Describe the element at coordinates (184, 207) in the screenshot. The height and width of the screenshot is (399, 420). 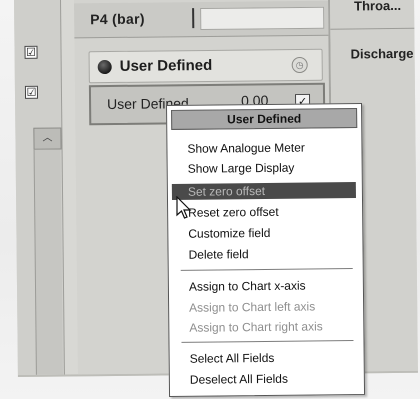
I see `mouse-pointer-icon` at that location.